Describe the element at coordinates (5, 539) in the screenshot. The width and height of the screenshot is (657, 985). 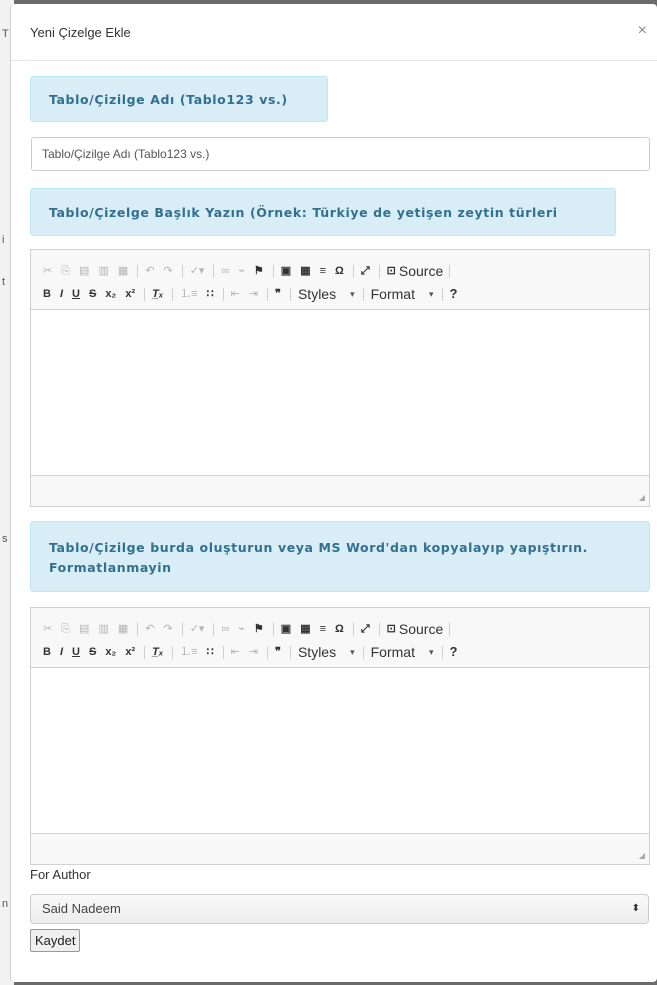
I see `background-text: s` at that location.